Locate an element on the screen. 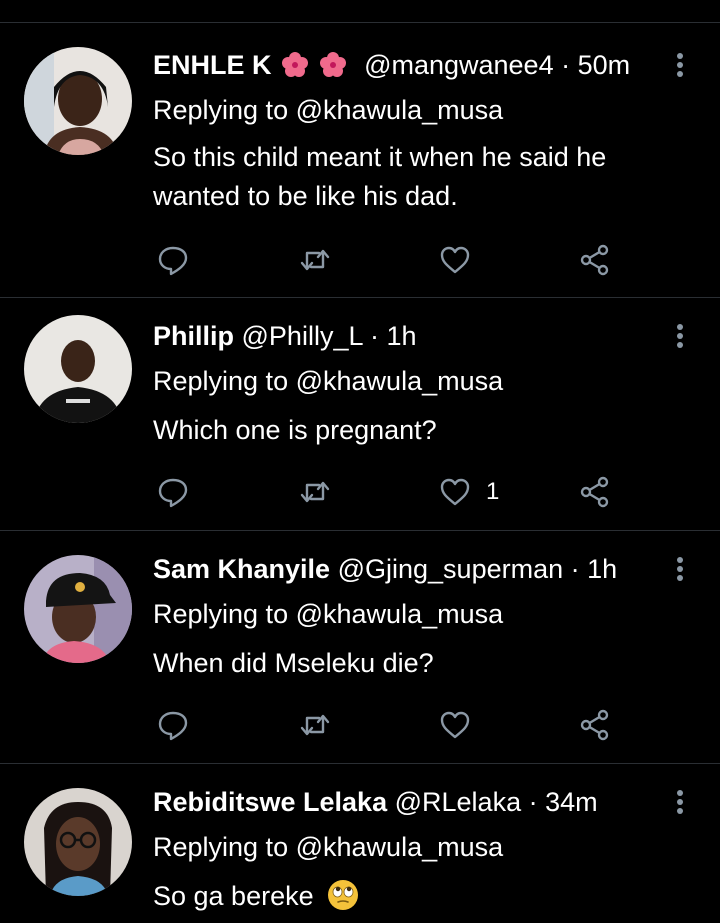 The image size is (720, 923). tweet-header: ENHLE K @mangwanee4 · 50m is located at coordinates (406, 65).